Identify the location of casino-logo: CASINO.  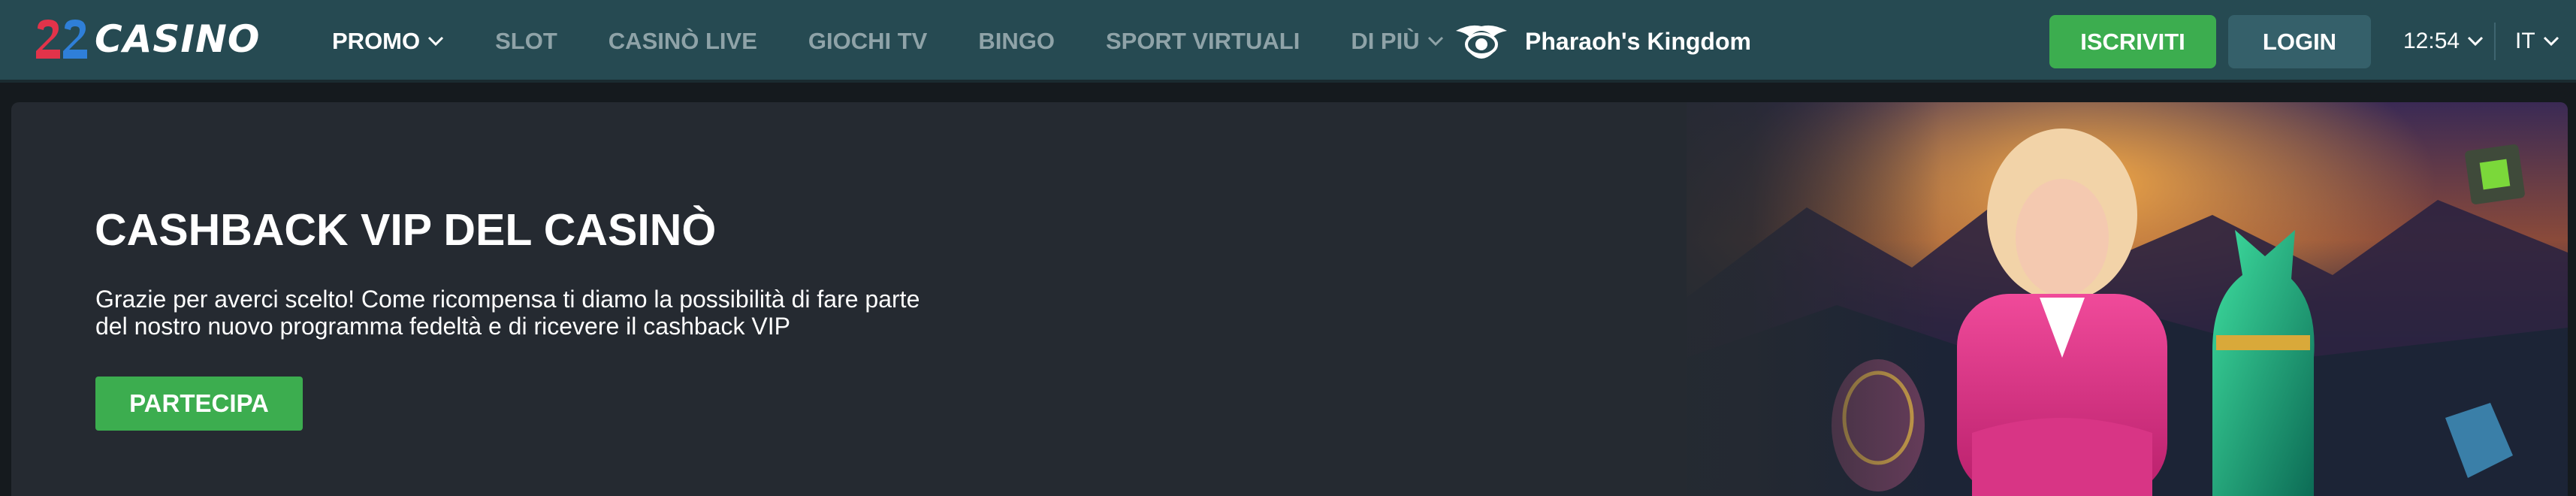
(147, 39).